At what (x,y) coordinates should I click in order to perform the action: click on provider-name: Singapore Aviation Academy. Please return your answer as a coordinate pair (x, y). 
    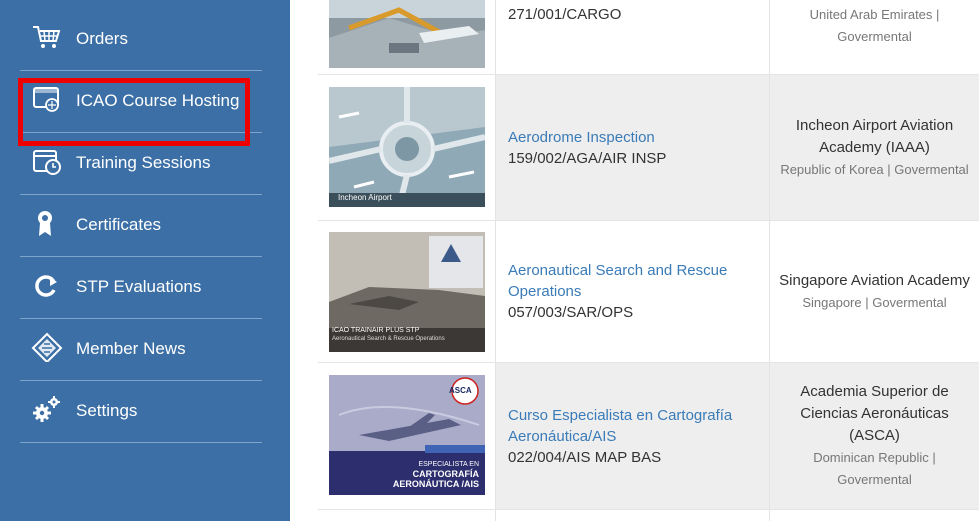
    Looking at the image, I should click on (874, 280).